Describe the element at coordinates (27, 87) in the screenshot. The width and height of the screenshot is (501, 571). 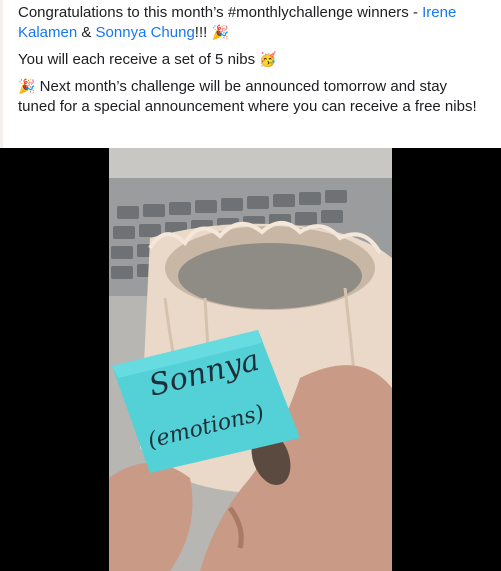
I see `party-popper-icon-2: 🎉` at that location.